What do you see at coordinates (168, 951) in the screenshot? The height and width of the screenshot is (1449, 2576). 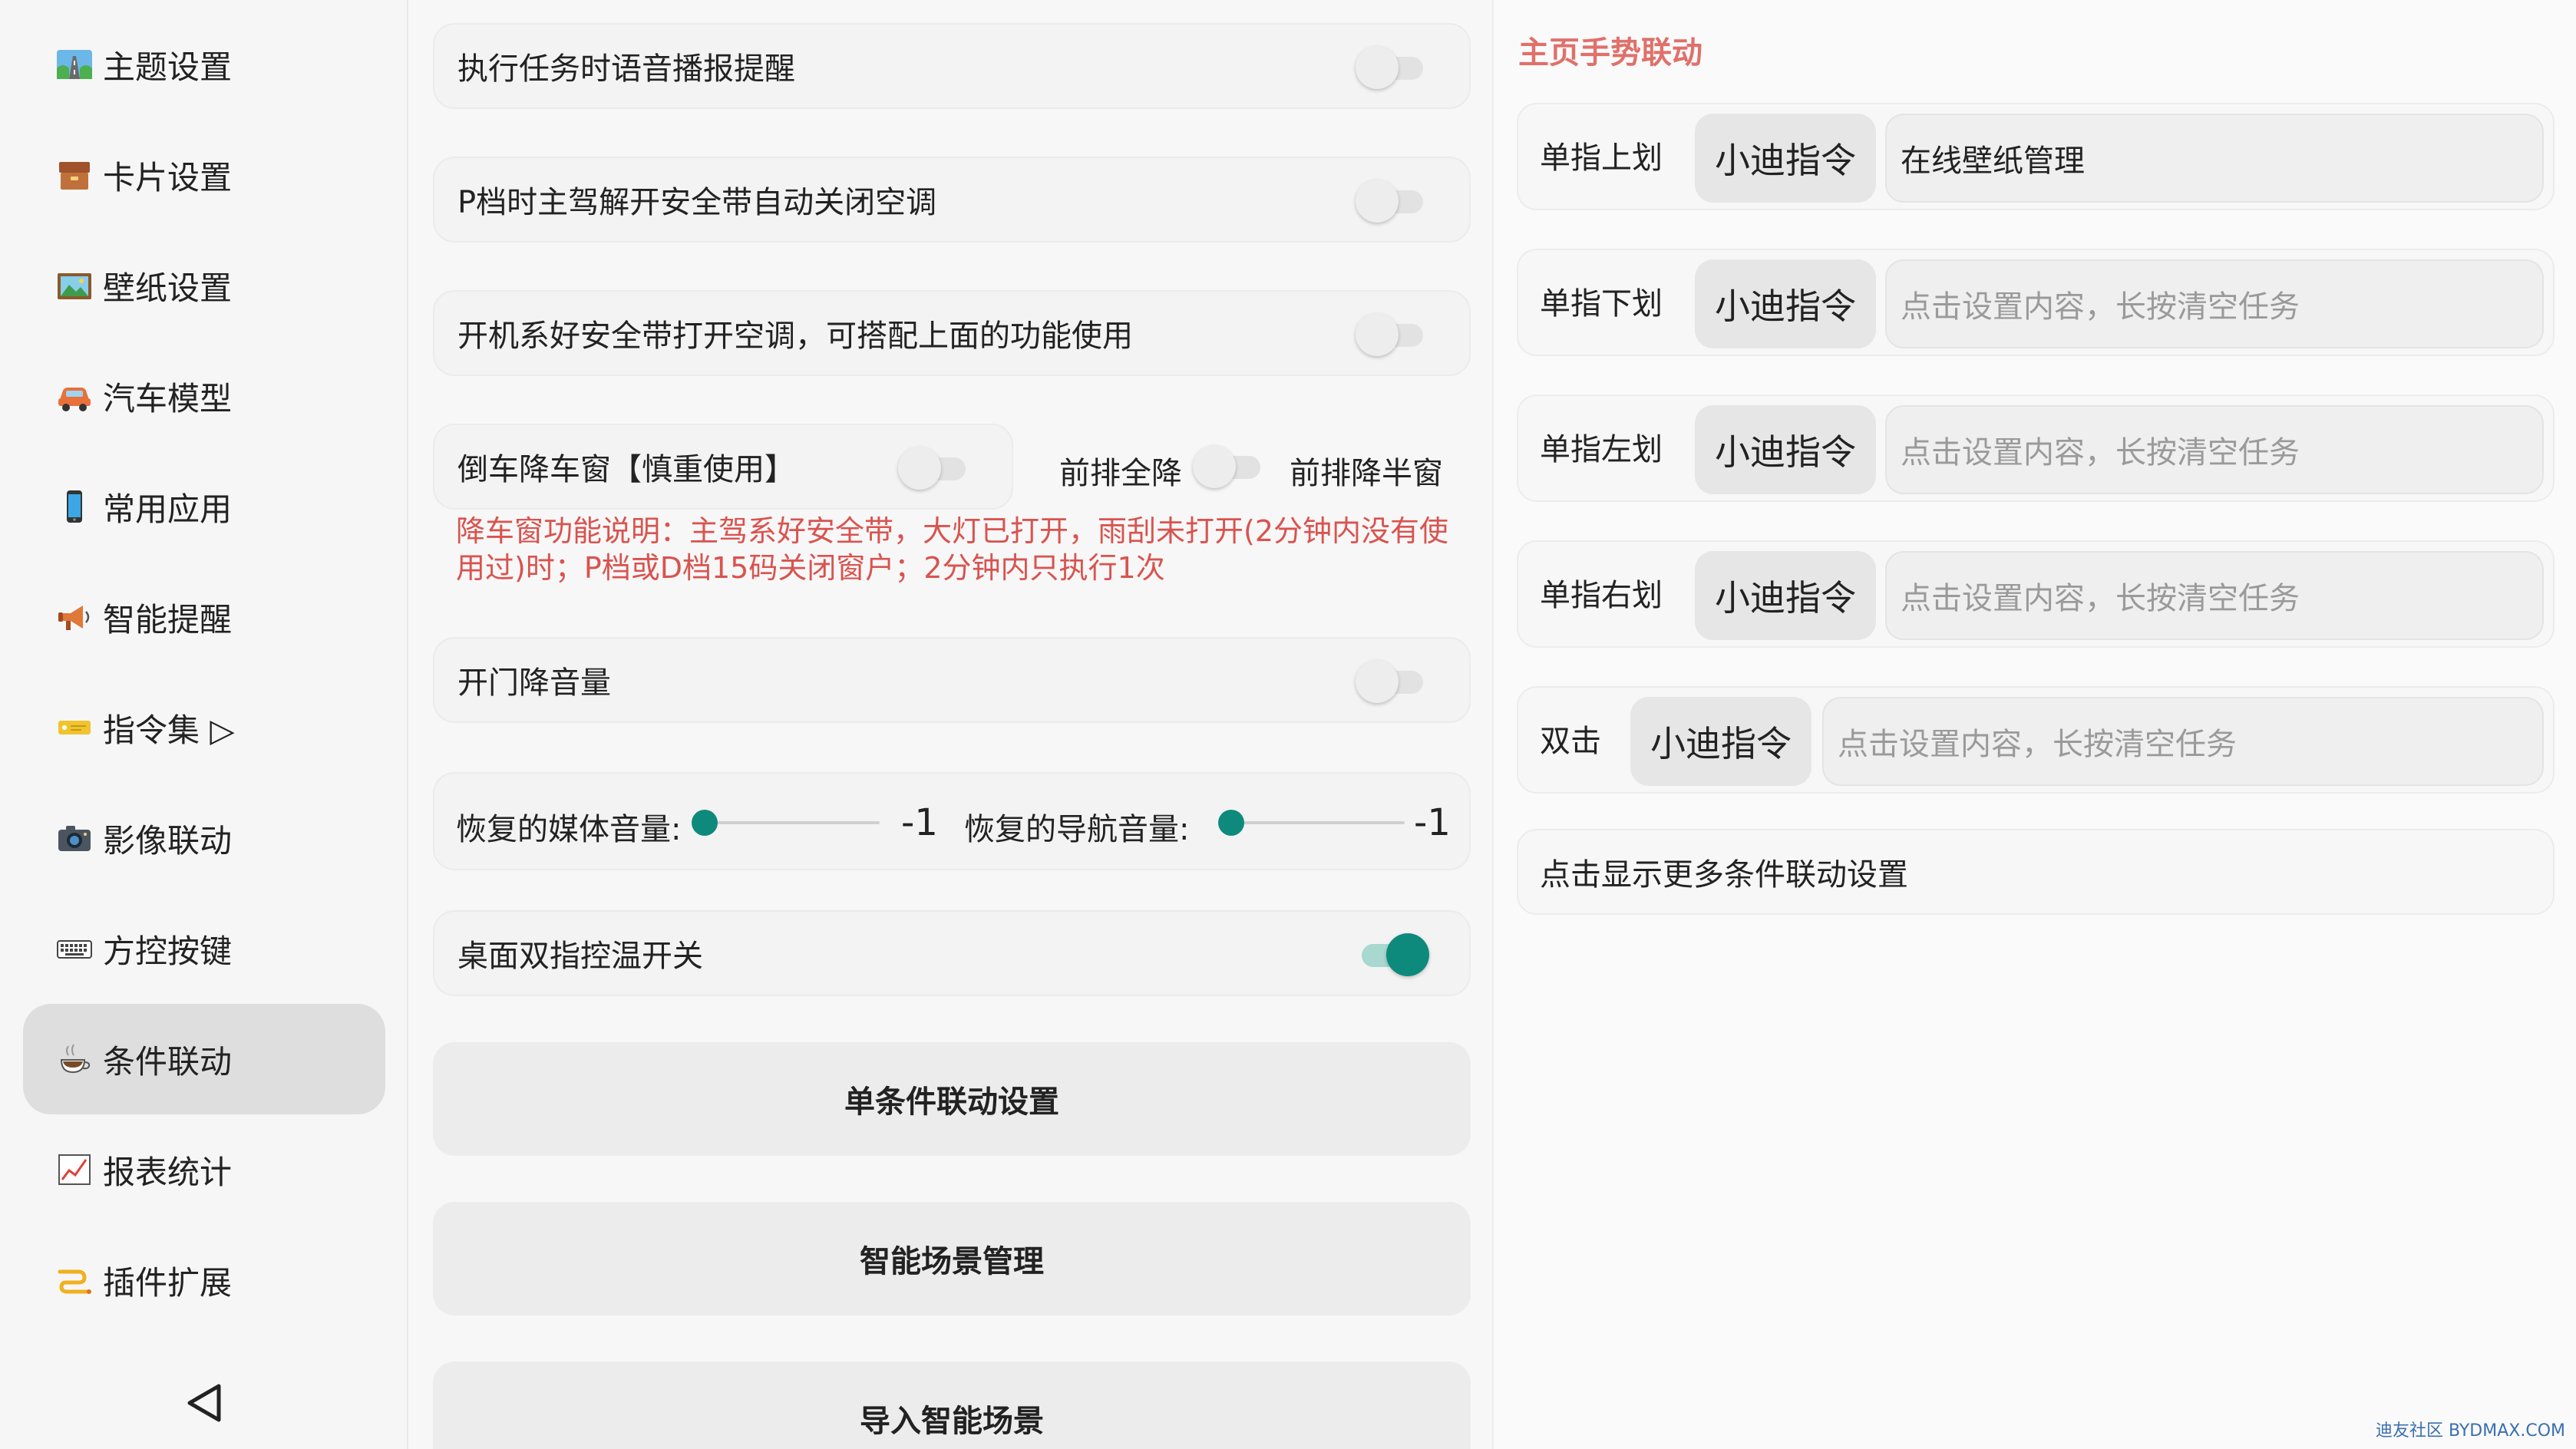 I see `sidebar-item-label: 方控按键` at bounding box center [168, 951].